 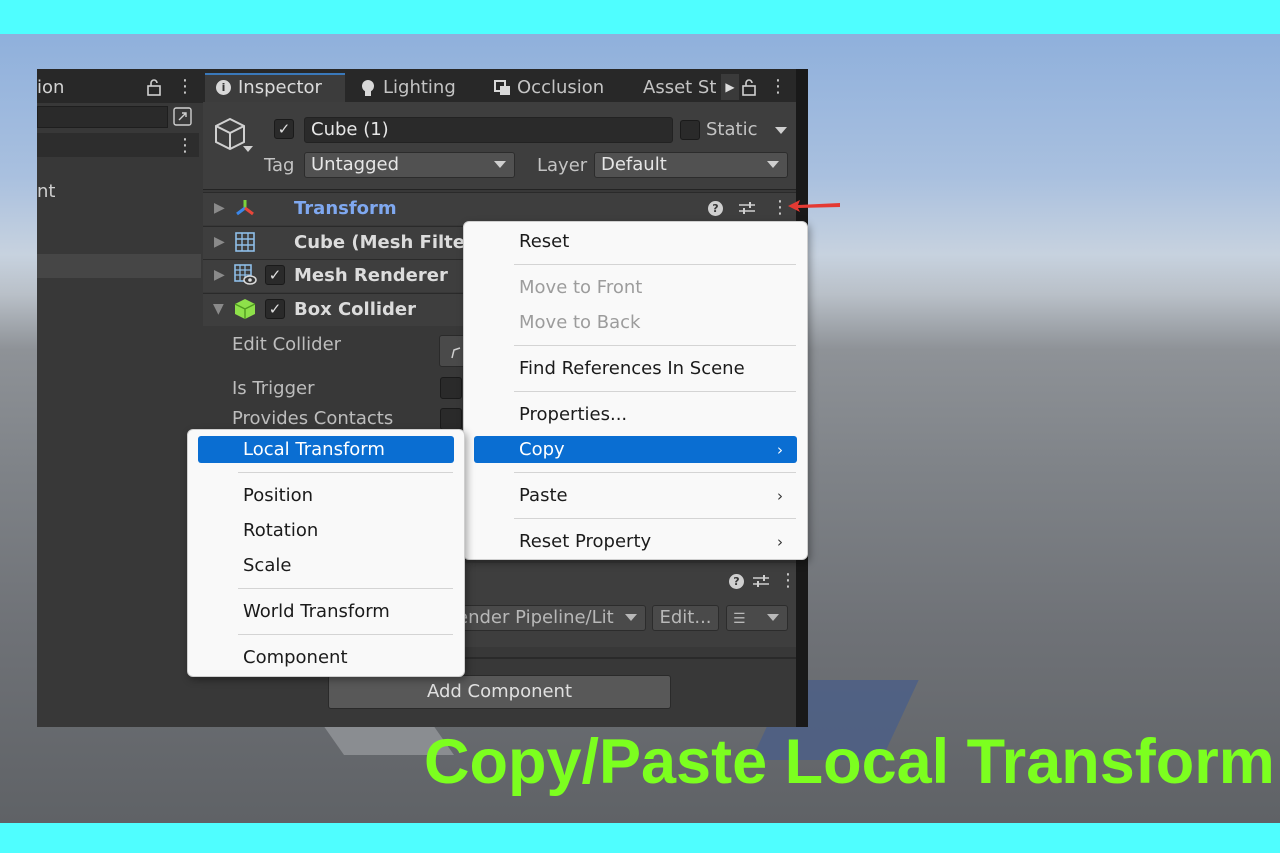 What do you see at coordinates (499, 692) in the screenshot?
I see `add-component-button: Add Component` at bounding box center [499, 692].